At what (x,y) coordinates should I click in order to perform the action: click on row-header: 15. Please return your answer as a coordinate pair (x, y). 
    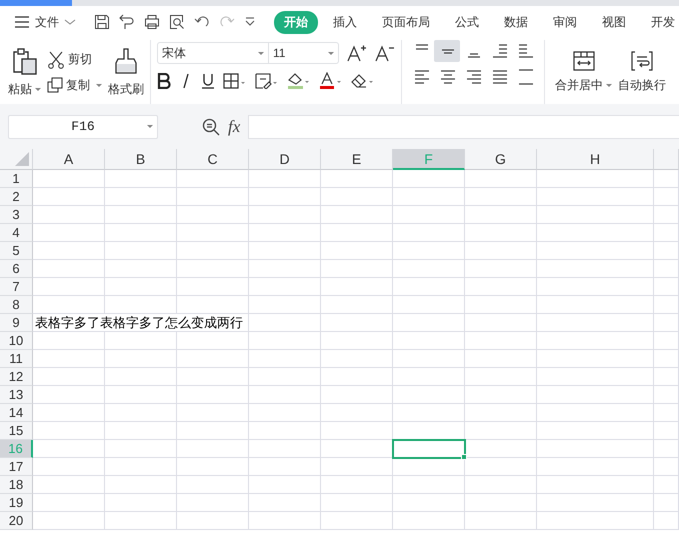
    Looking at the image, I should click on (16, 431).